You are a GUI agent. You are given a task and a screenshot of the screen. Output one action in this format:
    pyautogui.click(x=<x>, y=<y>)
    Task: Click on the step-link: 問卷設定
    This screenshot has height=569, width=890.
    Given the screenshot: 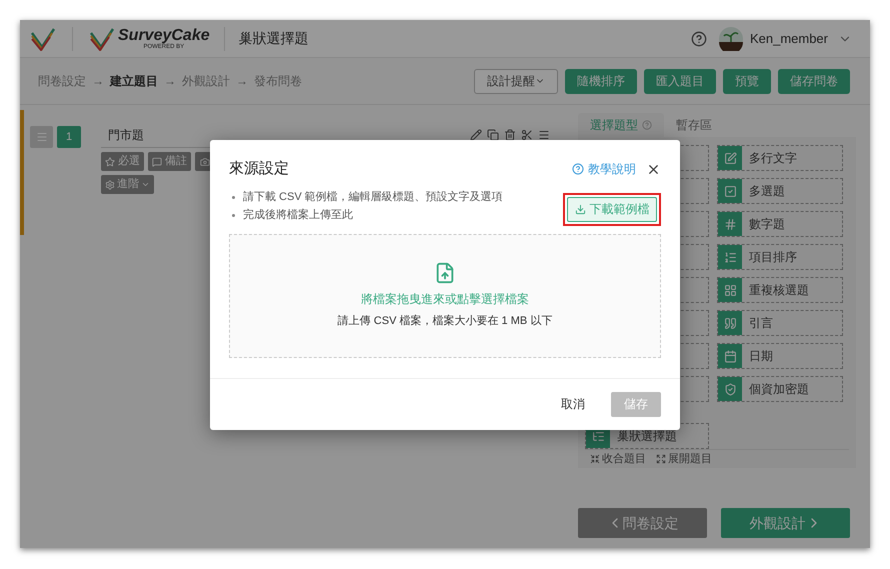 What is the action you would take?
    pyautogui.click(x=62, y=81)
    